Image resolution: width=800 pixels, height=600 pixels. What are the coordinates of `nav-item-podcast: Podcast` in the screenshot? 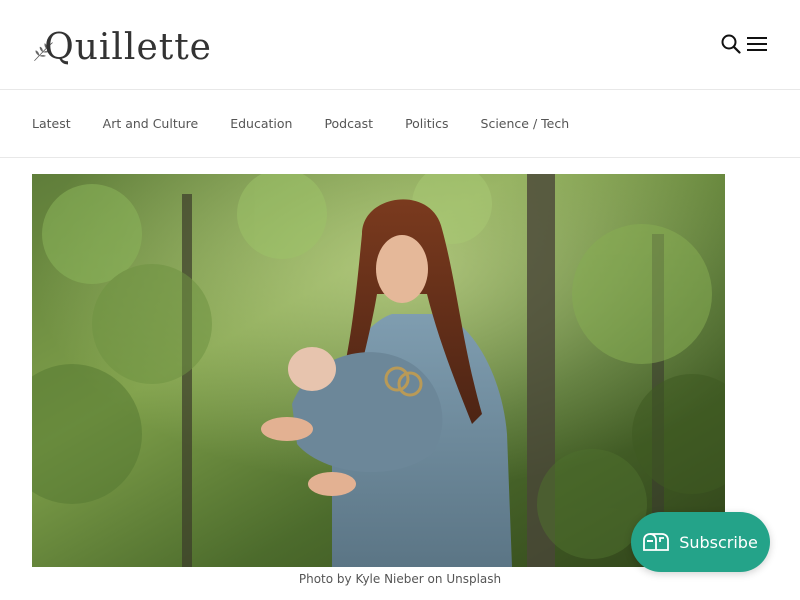 It's located at (348, 123).